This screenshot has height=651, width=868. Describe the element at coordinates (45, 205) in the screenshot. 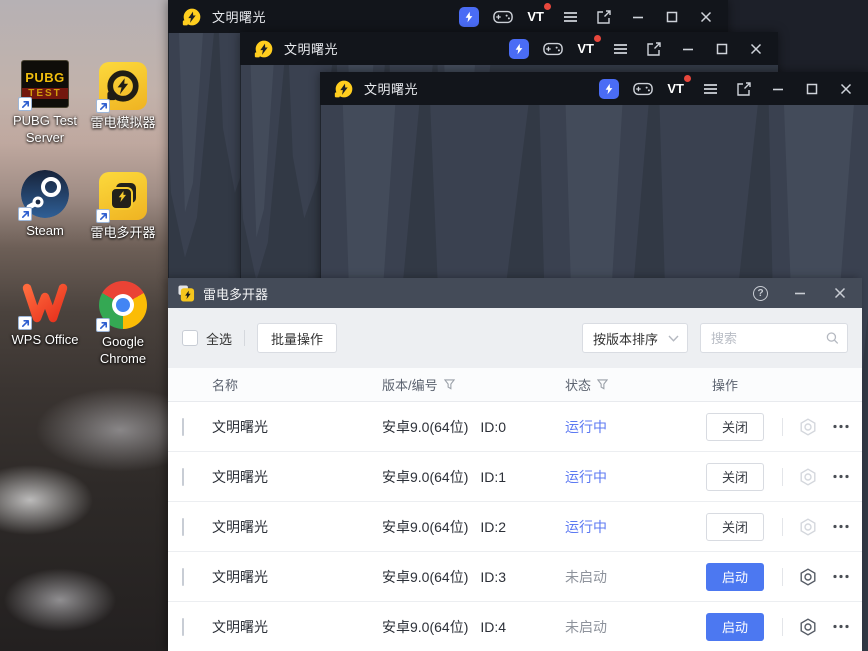

I see `desktop-icon-steam: Steam` at that location.